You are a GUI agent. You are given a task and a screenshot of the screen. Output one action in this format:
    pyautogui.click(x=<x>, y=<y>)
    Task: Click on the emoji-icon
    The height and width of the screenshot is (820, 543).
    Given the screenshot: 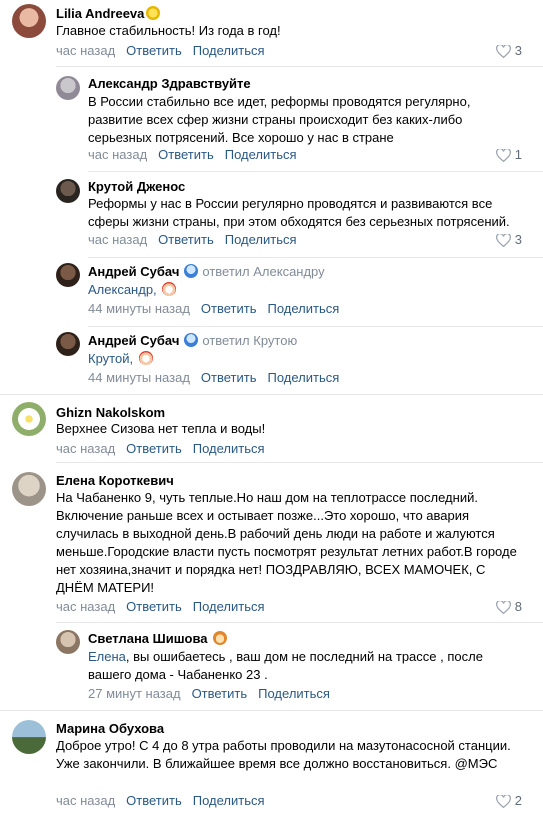 What is the action you would take?
    pyautogui.click(x=219, y=638)
    